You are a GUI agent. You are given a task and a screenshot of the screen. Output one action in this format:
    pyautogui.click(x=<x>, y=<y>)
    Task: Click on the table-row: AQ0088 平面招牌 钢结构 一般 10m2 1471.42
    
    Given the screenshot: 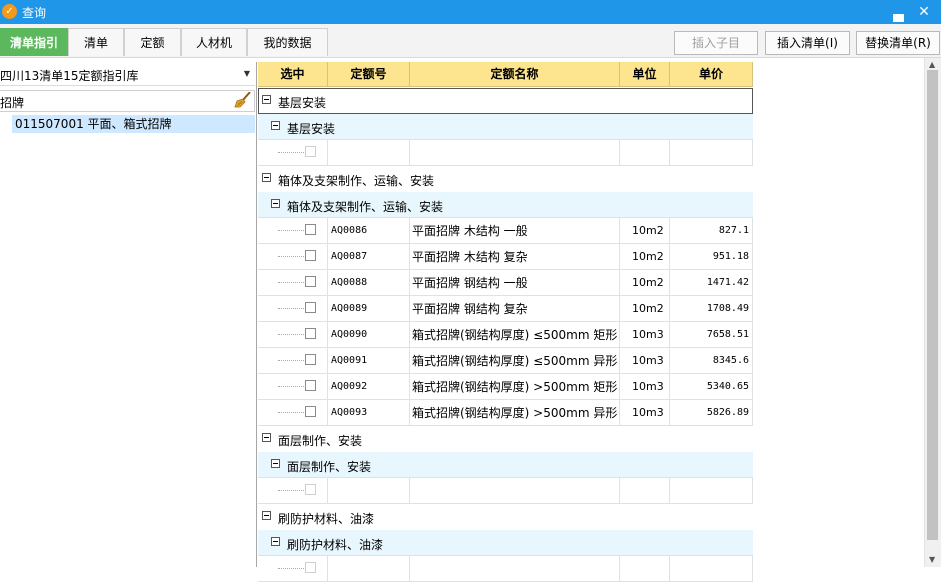 What is the action you would take?
    pyautogui.click(x=505, y=283)
    